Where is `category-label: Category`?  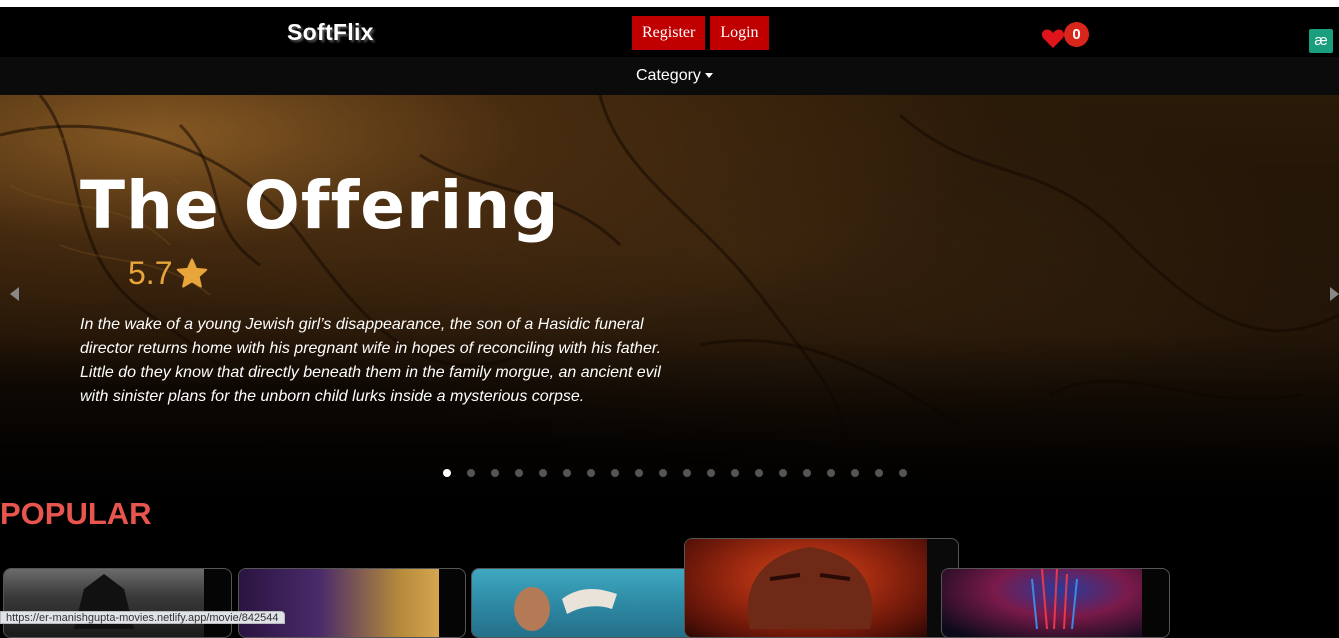
category-label: Category is located at coordinates (668, 75).